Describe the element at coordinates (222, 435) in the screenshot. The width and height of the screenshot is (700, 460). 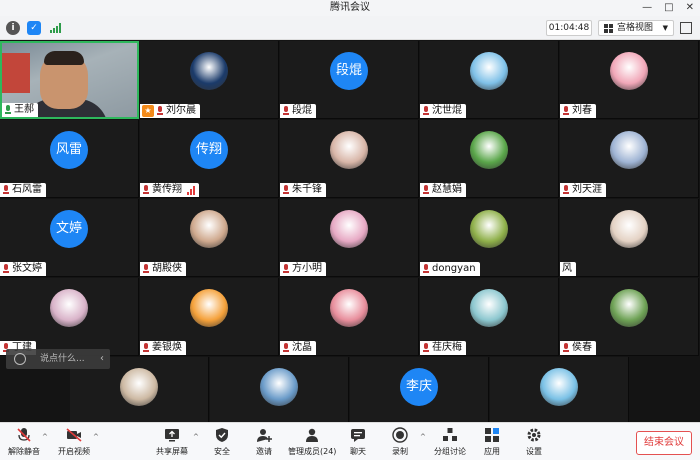
I see `shield-icon` at that location.